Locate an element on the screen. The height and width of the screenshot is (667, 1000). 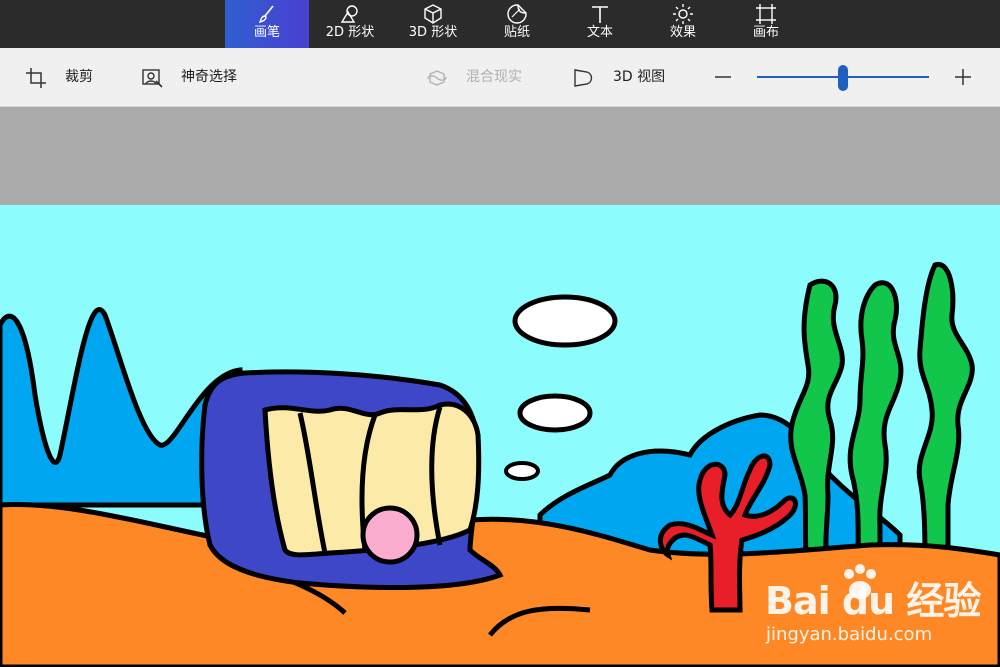
mixed-reality-button: 混合现实 is located at coordinates (481, 77).